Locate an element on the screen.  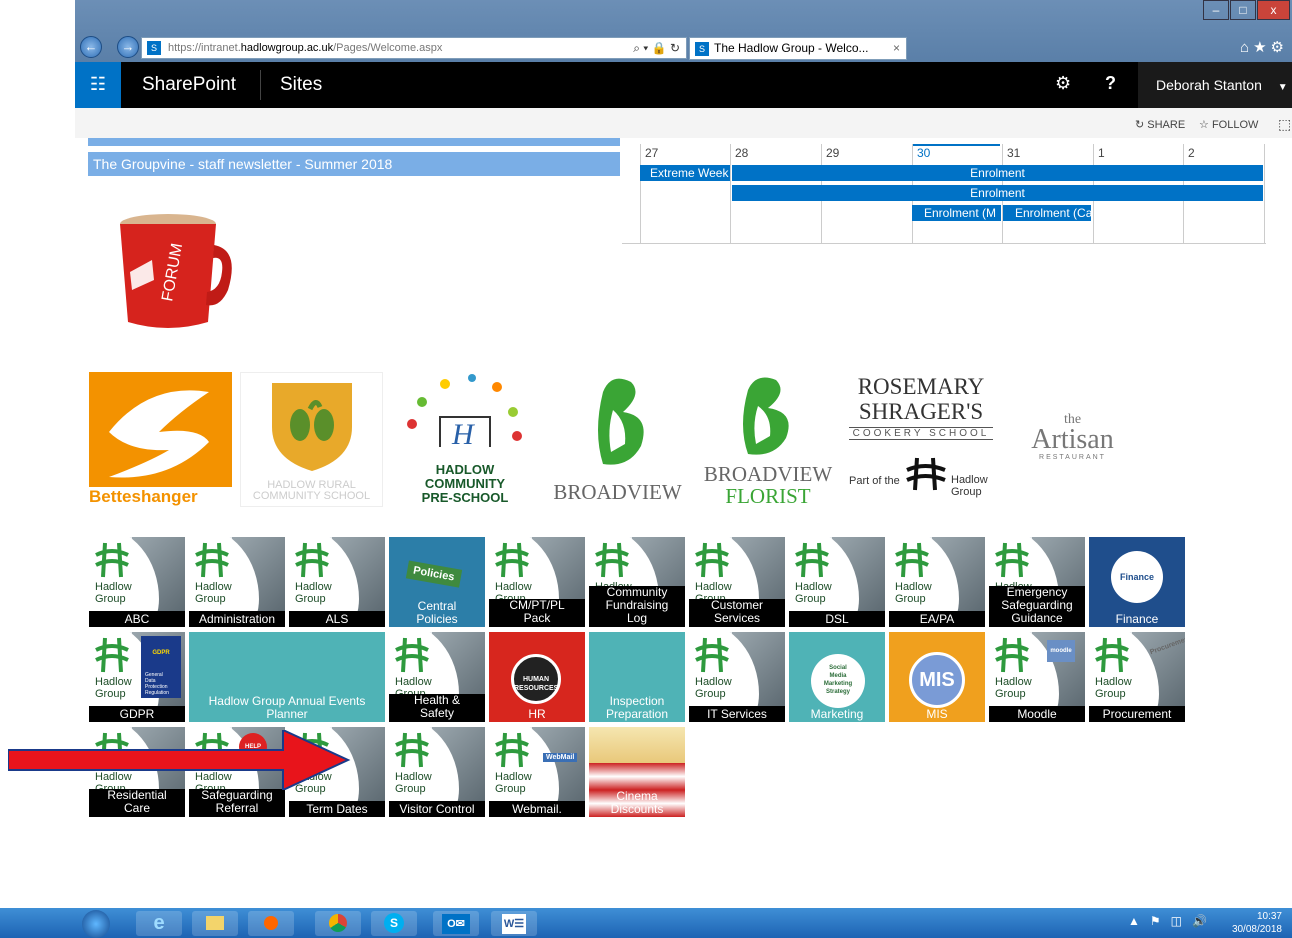
calendar-day: 27 is located at coordinates (685, 194).